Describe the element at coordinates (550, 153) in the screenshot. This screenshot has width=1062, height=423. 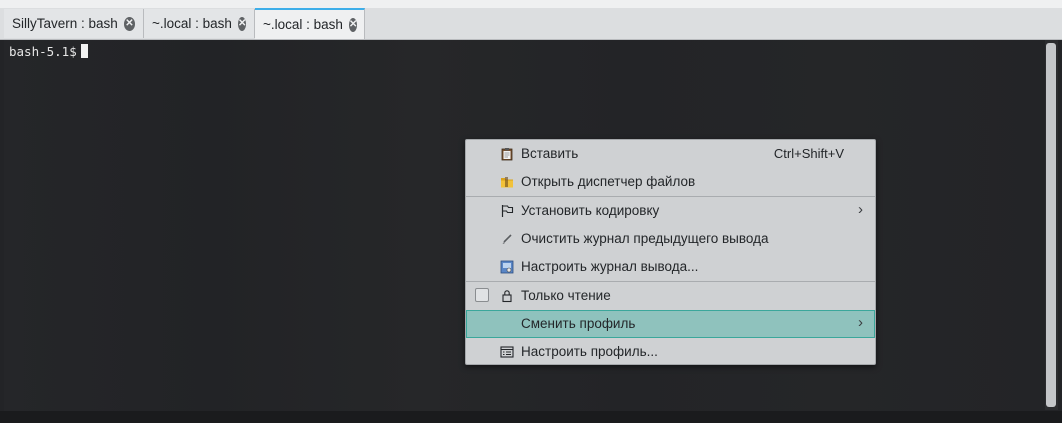
I see `menu-item-label: Вставить` at that location.